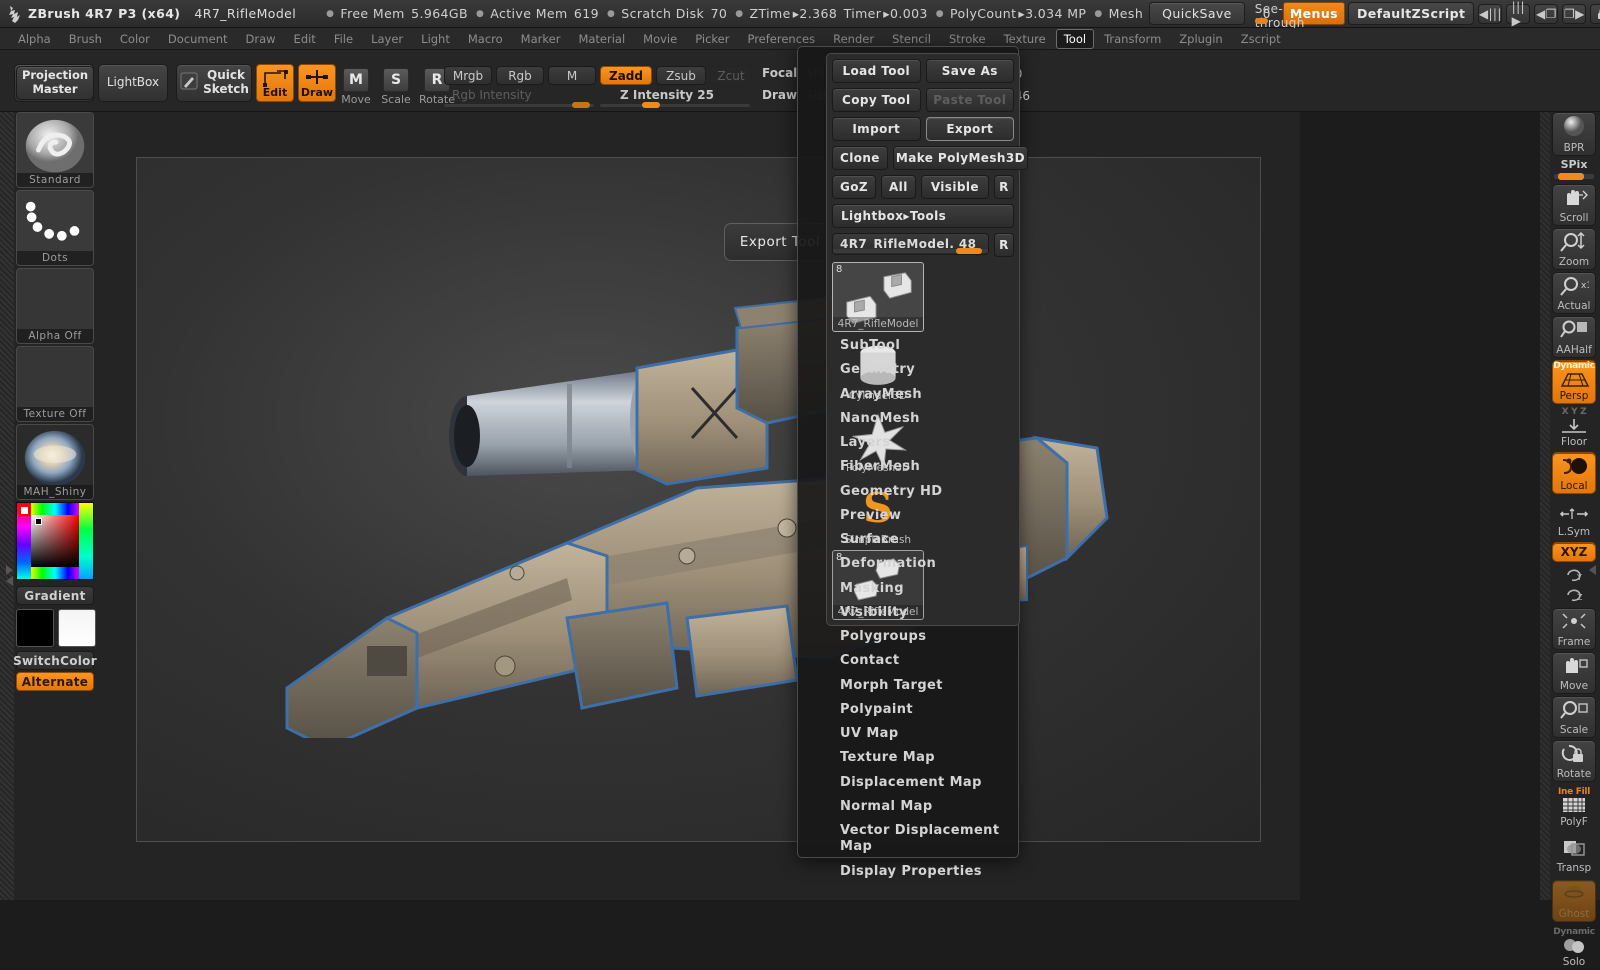 The width and height of the screenshot is (1600, 970). Describe the element at coordinates (908, 613) in the screenshot. I see `tool-menu-visibility: Visibility` at that location.